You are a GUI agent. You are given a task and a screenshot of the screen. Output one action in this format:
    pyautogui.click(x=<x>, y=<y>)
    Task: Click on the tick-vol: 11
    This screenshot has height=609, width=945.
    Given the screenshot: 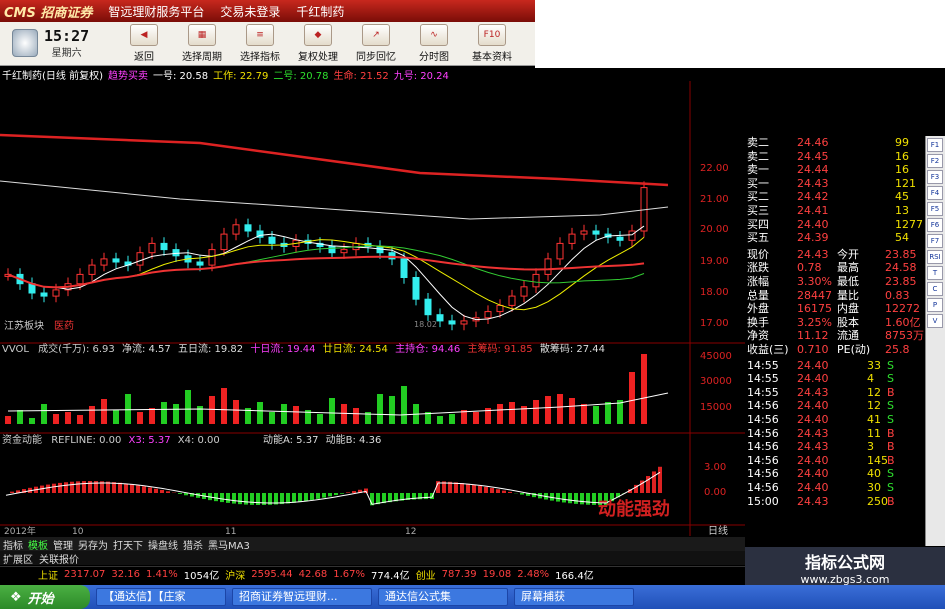 What is the action you would take?
    pyautogui.click(x=874, y=433)
    